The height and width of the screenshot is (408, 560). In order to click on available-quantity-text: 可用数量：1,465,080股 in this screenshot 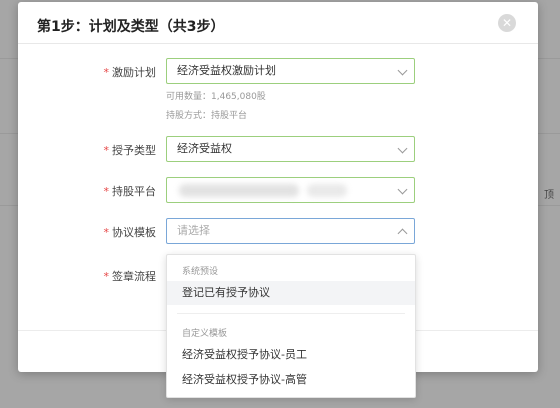, I will do `click(216, 97)`.